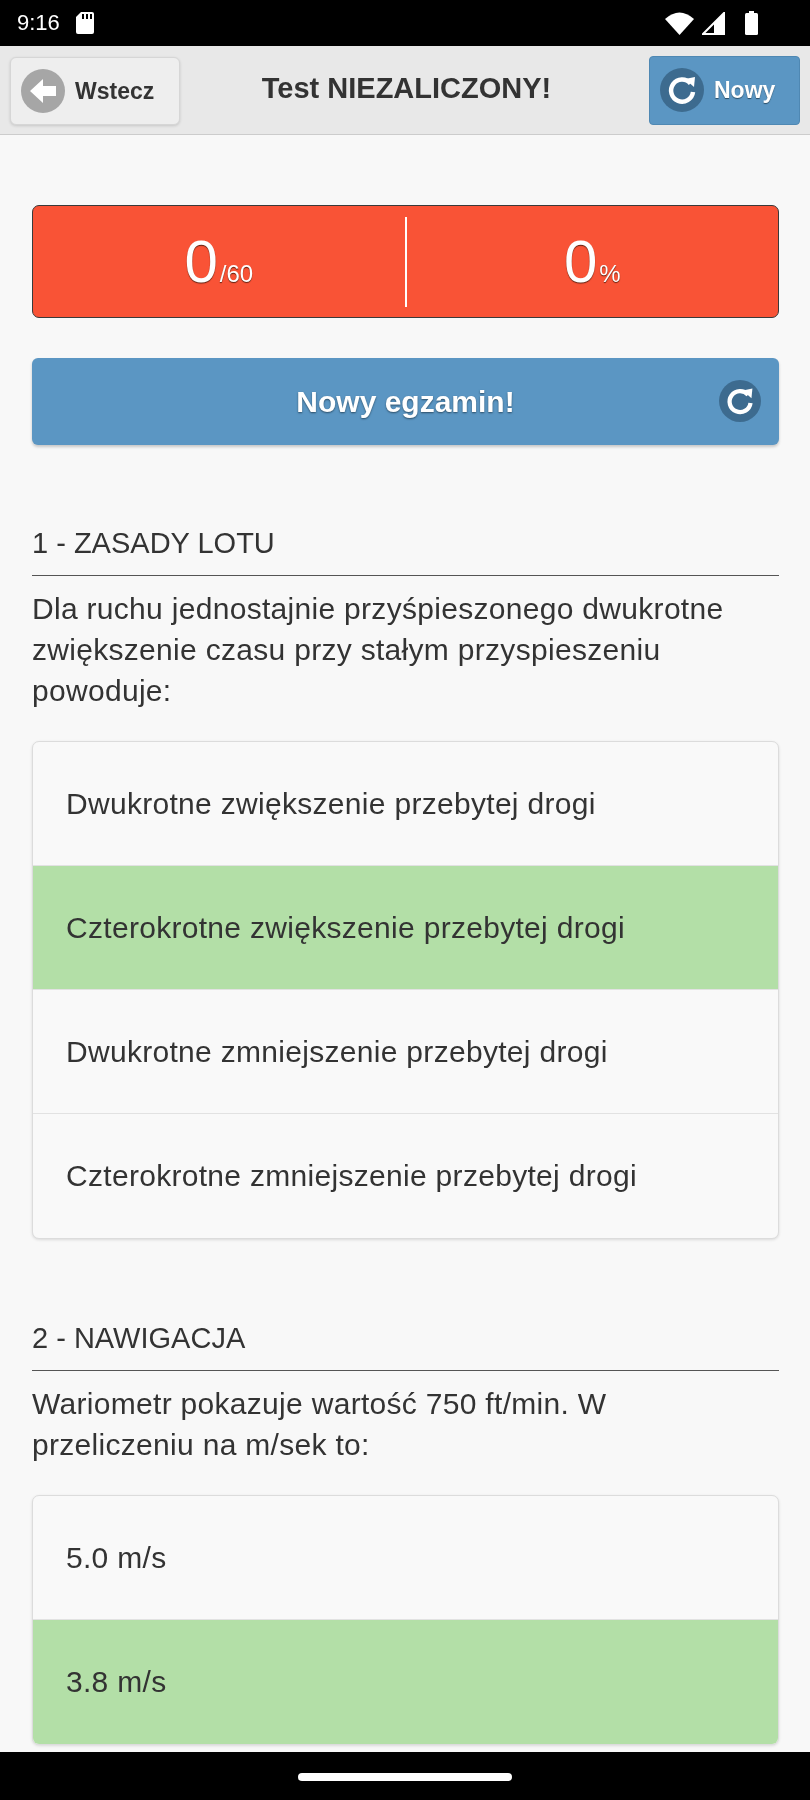 This screenshot has height=1800, width=810. What do you see at coordinates (679, 23) in the screenshot?
I see `wifi-icon` at bounding box center [679, 23].